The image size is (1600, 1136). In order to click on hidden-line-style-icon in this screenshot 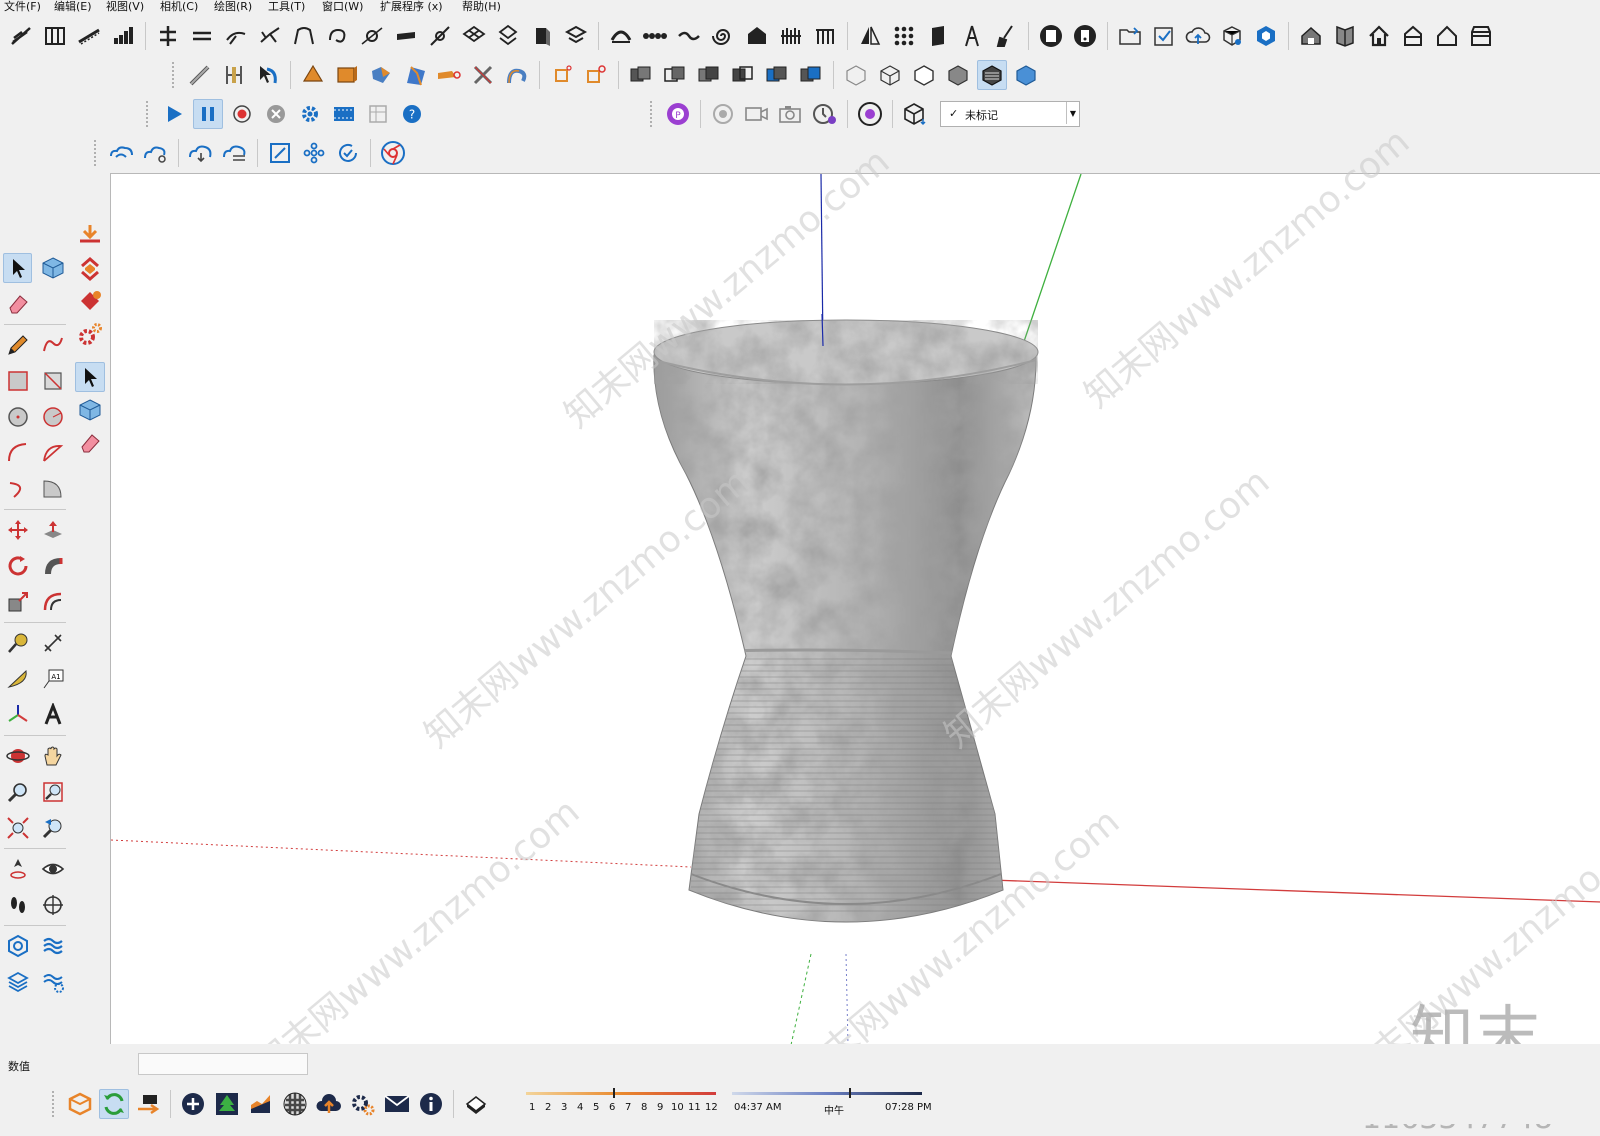, I will do `click(924, 75)`.